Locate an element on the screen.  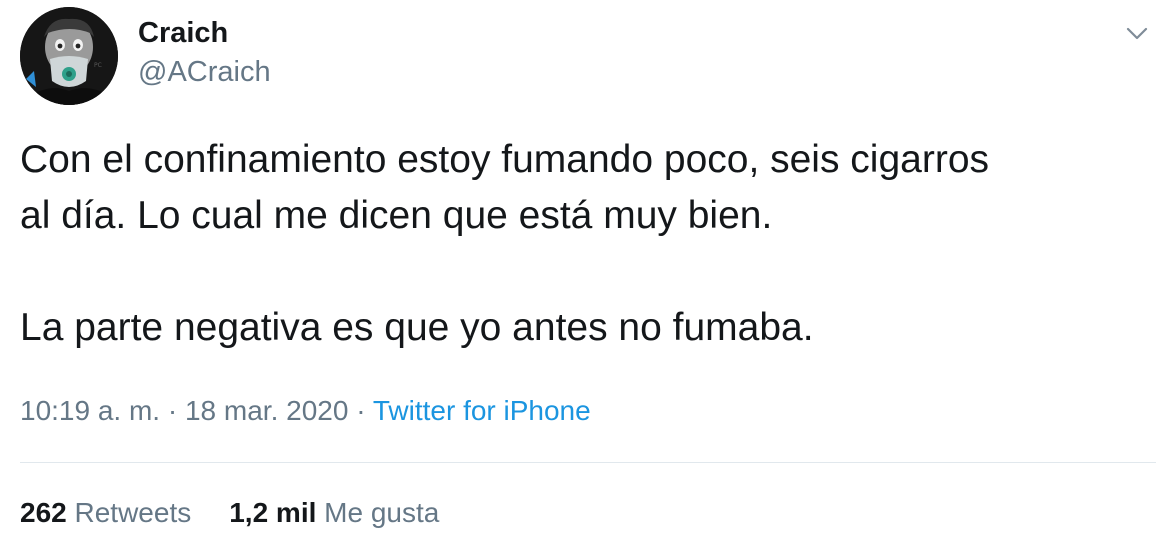
avatar: PC is located at coordinates (69, 56).